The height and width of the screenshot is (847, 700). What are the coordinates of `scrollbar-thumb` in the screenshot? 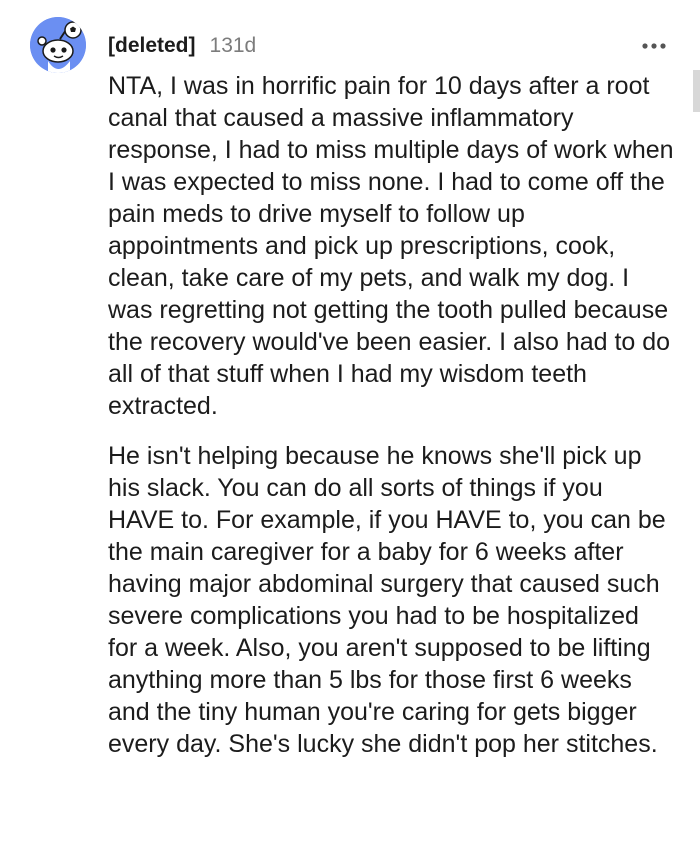 It's located at (696, 91).